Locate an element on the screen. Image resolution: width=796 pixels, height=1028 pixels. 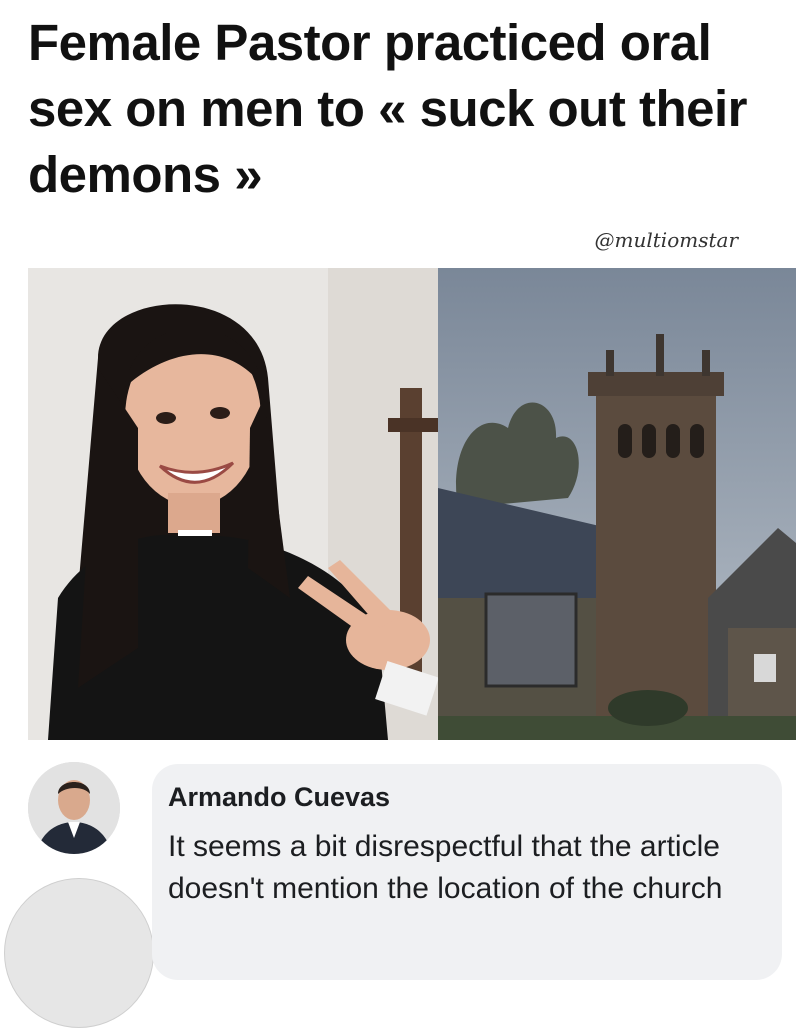
man-portrait-avatar is located at coordinates (74, 808).